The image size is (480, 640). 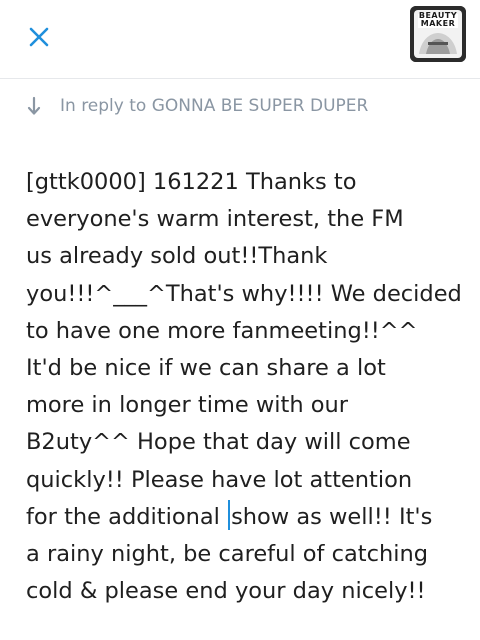 What do you see at coordinates (219, 479) in the screenshot?
I see `tweet-line: quickly!! Please have lot attention` at bounding box center [219, 479].